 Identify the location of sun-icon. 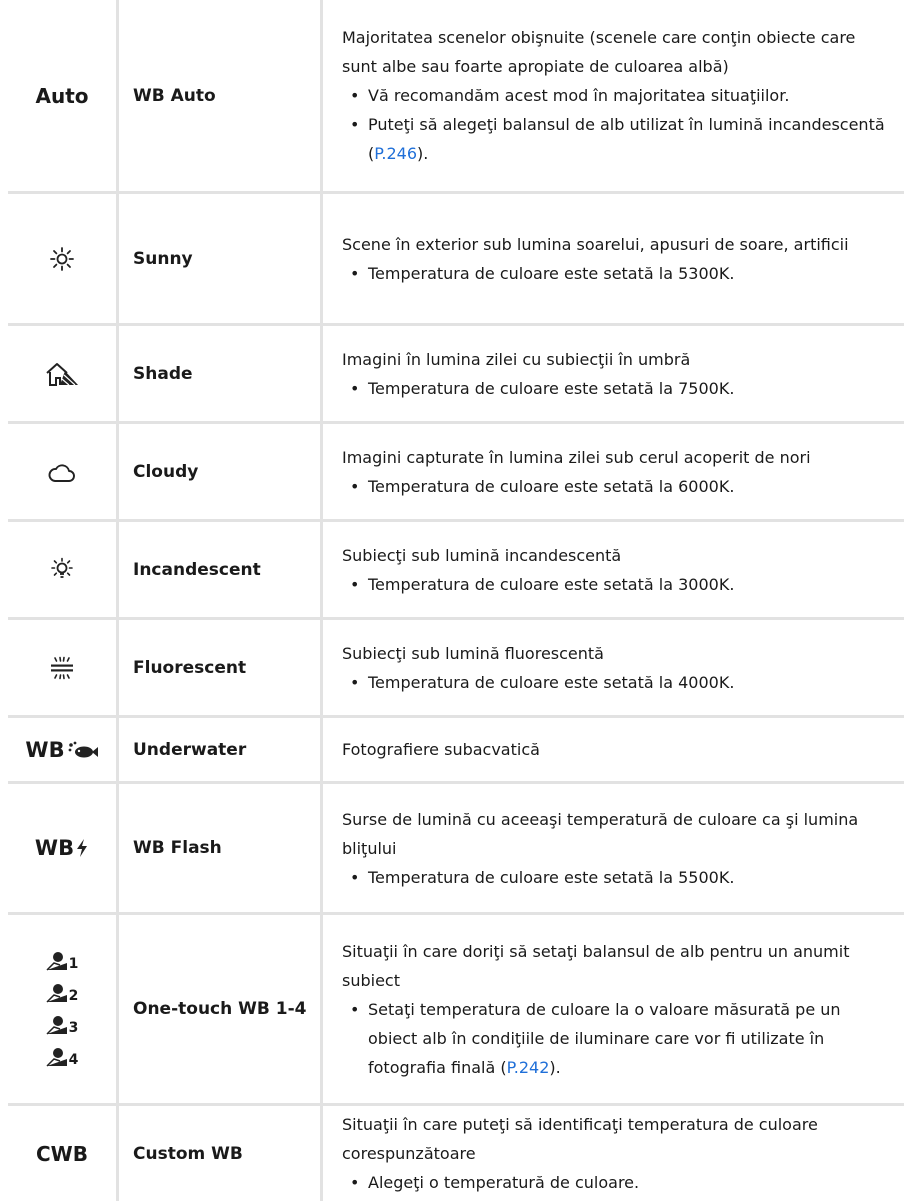
(62, 258).